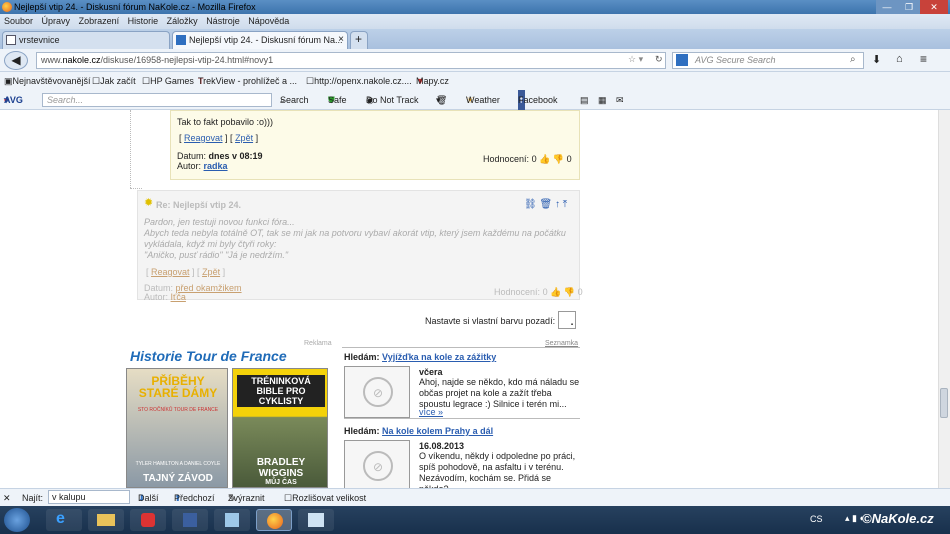  What do you see at coordinates (182, 21) in the screenshot?
I see `menu-zalozky: Záložky` at bounding box center [182, 21].